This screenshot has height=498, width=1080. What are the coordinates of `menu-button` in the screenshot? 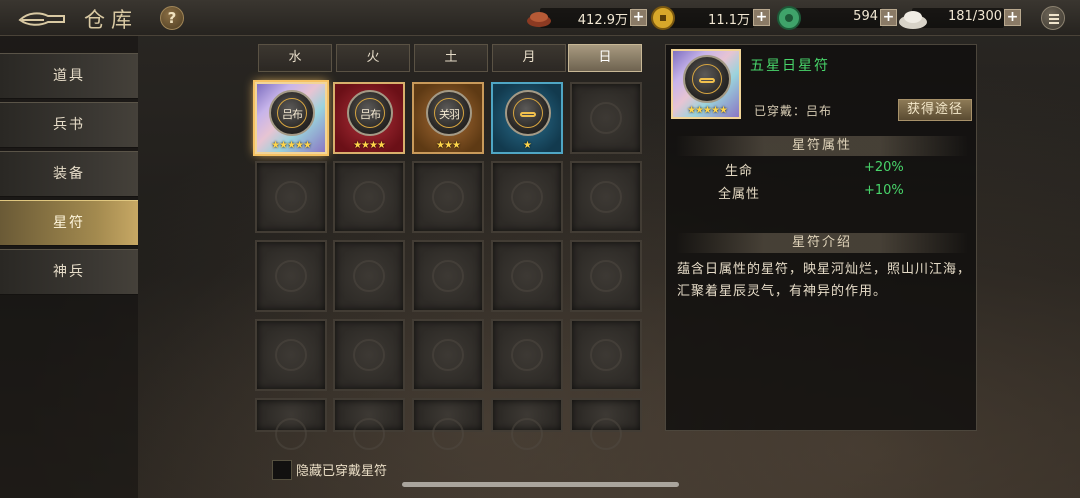 It's located at (1053, 18).